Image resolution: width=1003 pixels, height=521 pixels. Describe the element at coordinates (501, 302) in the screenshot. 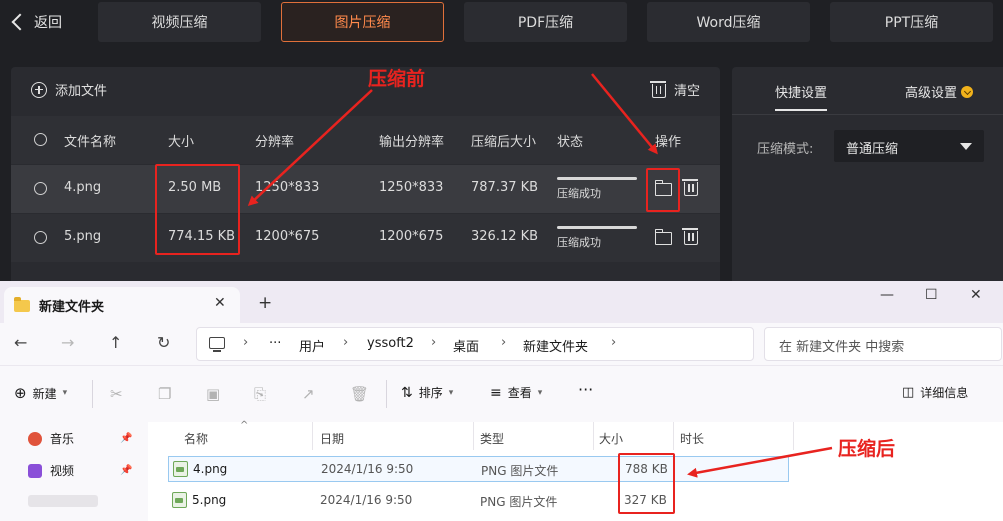

I see `explorer-titlebar: 新建文件夹 ✕ + — ☐ ✕` at that location.